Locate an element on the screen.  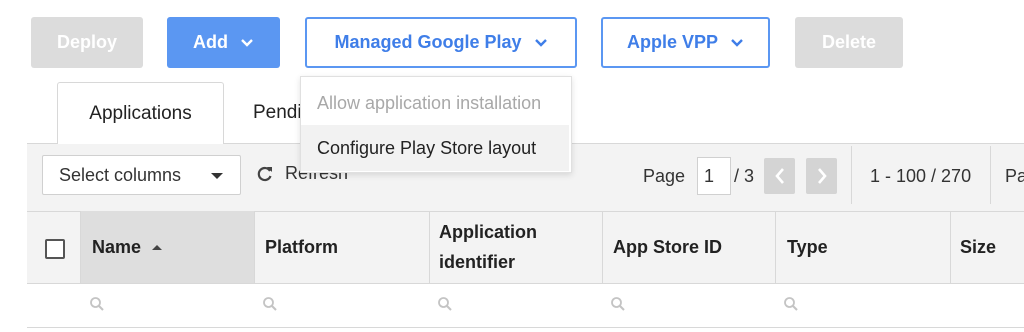
chevron-left-icon is located at coordinates (779, 176).